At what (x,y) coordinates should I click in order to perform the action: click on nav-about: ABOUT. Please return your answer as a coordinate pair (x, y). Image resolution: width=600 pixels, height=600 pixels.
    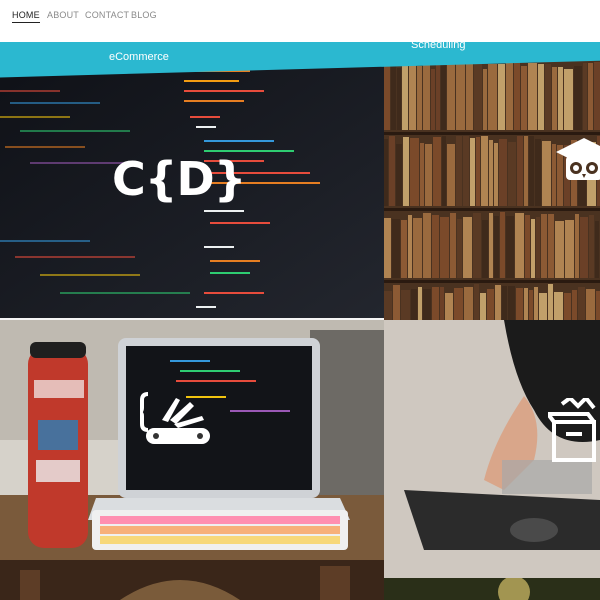
    Looking at the image, I should click on (63, 15).